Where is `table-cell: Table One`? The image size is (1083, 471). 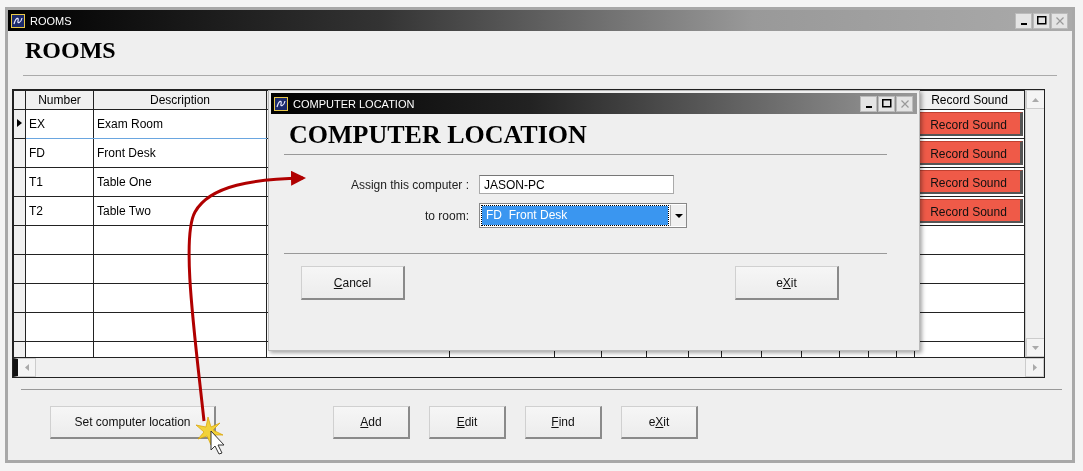 table-cell: Table One is located at coordinates (180, 182).